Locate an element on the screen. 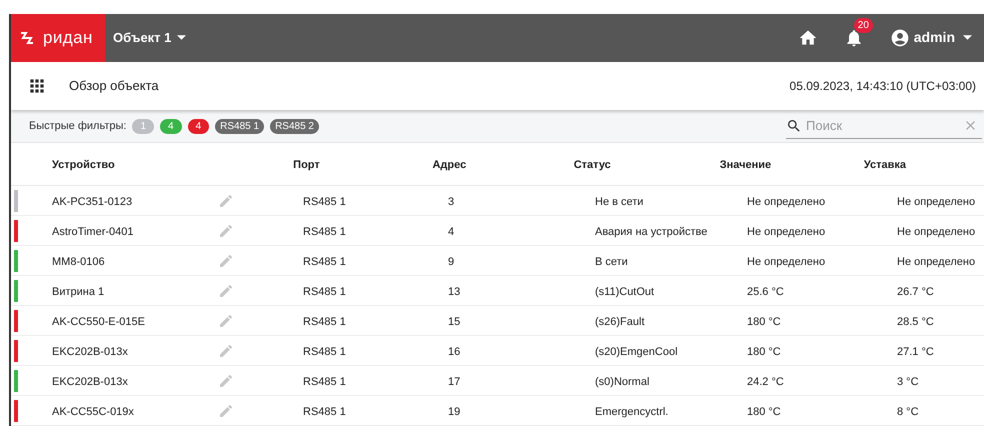 The height and width of the screenshot is (426, 984). table-cell: AK-PC351-0123 is located at coordinates (92, 202).